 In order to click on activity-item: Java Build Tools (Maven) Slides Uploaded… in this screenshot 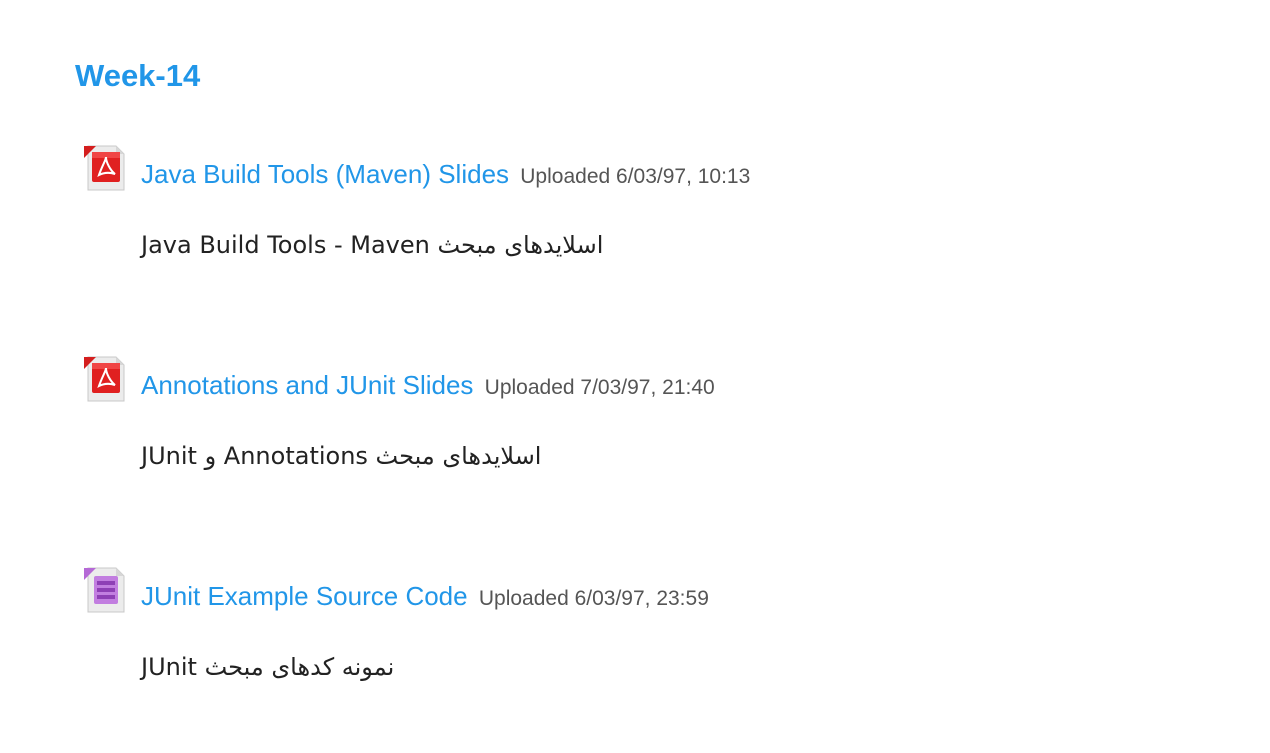, I will do `click(632, 201)`.